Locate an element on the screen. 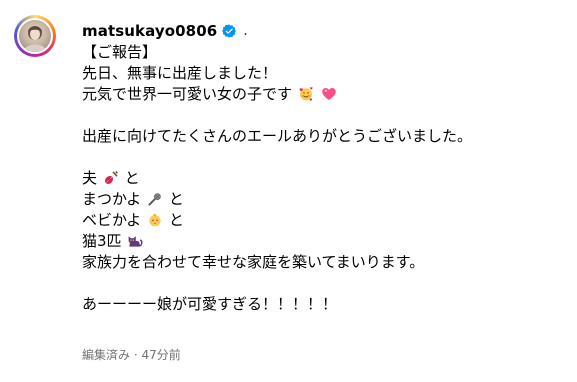  caption-line-thanks: 出産に向けてたくさんのエールありがとうございました。 is located at coordinates (277, 136).